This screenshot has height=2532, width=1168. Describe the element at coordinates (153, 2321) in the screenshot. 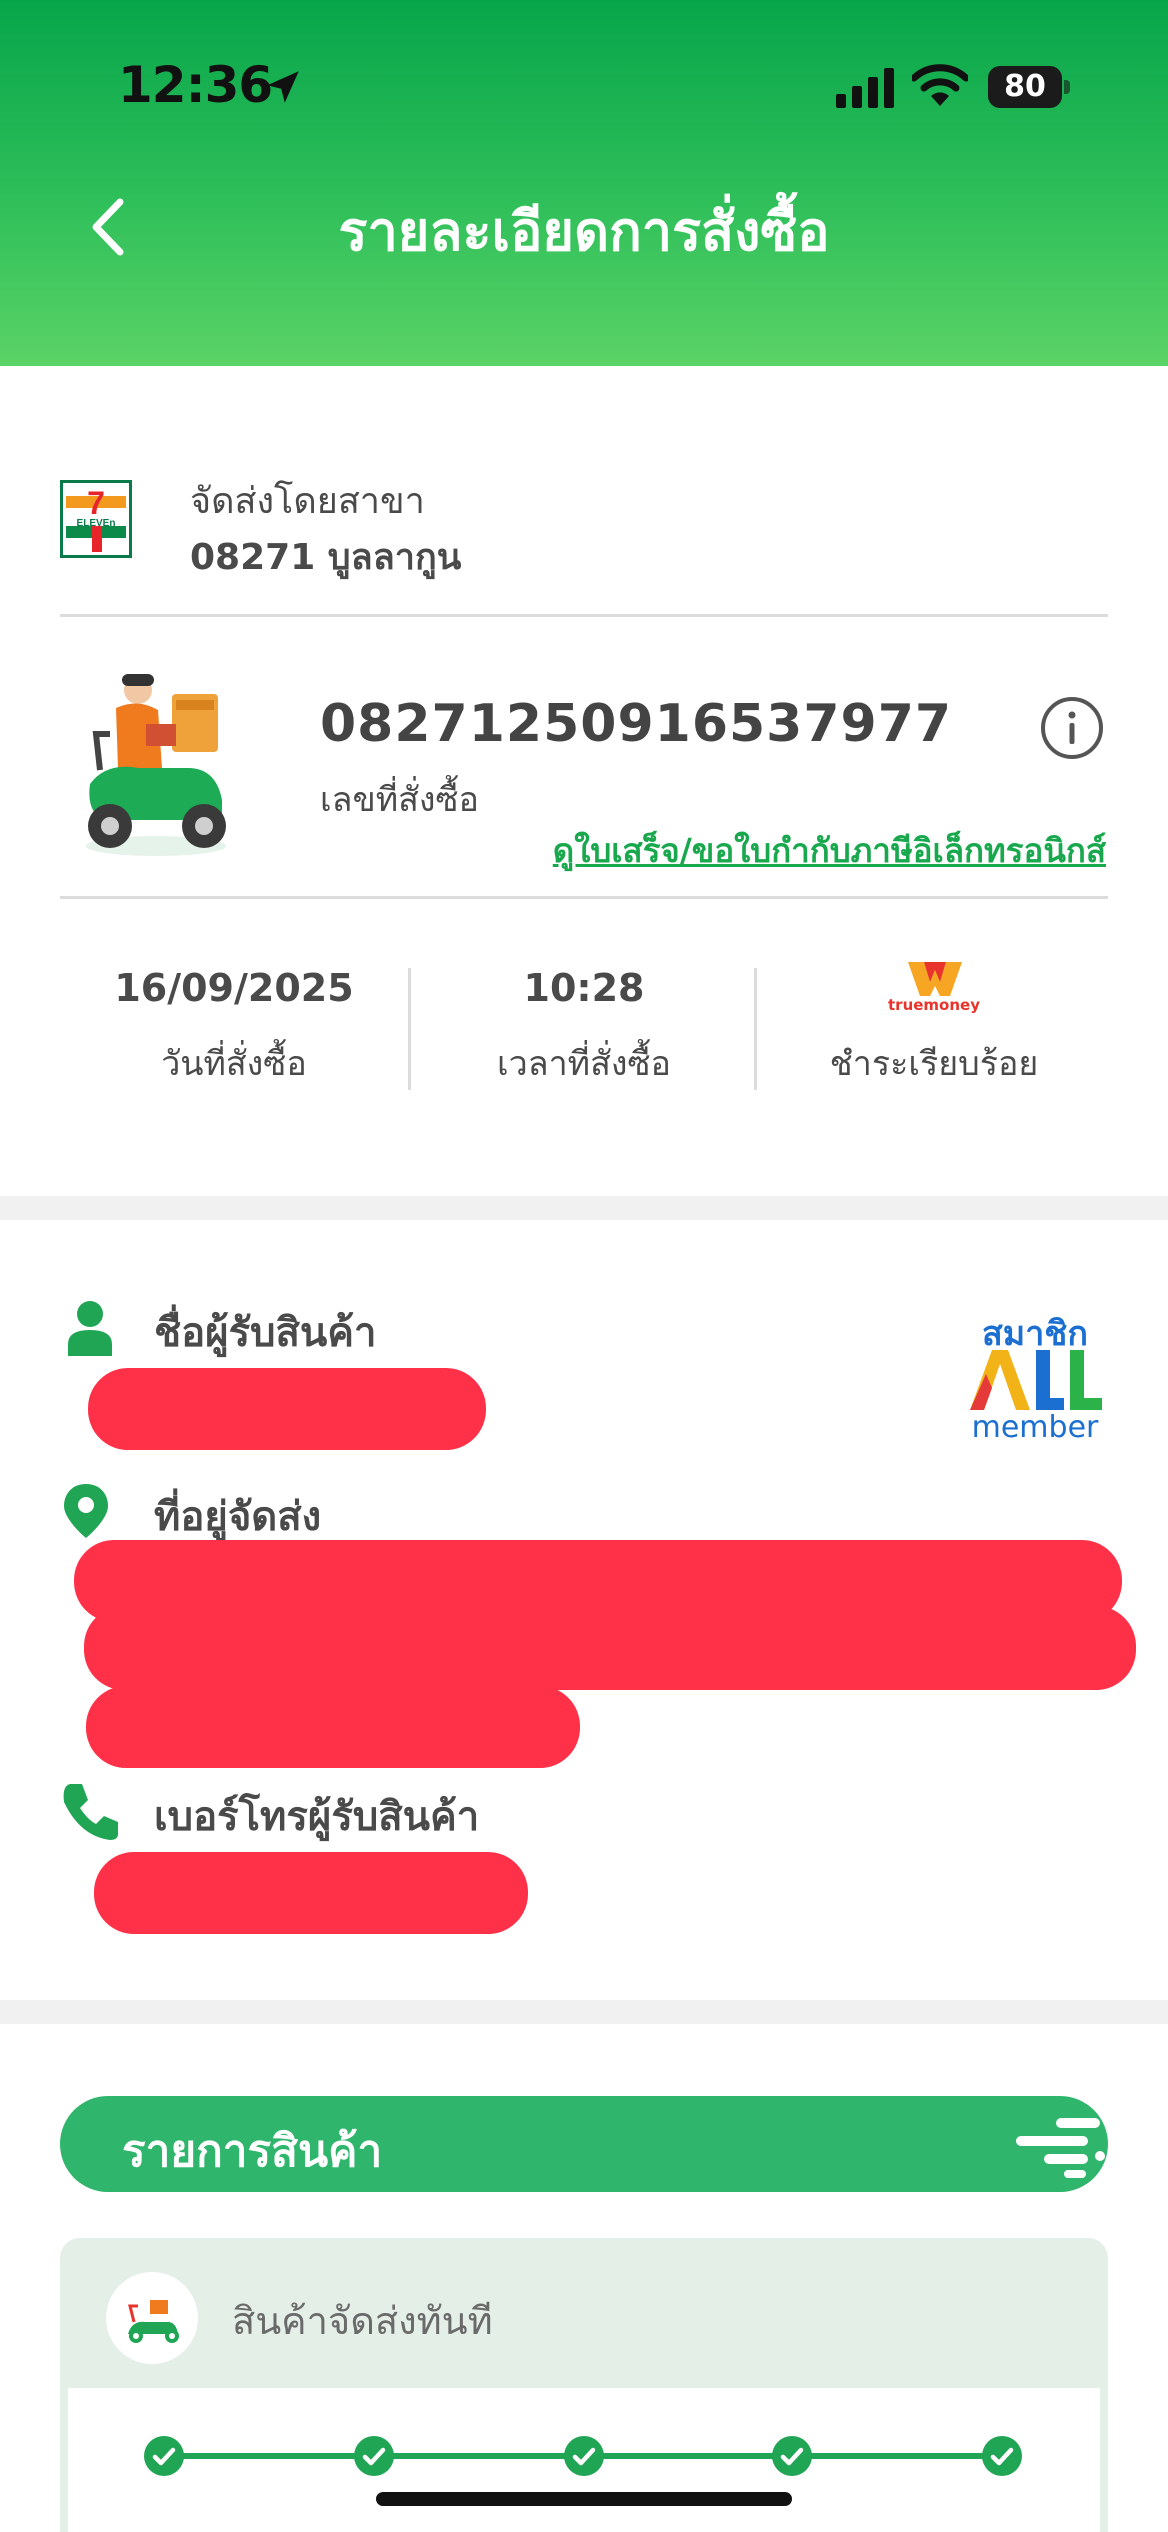

I see `scooter-icon` at that location.